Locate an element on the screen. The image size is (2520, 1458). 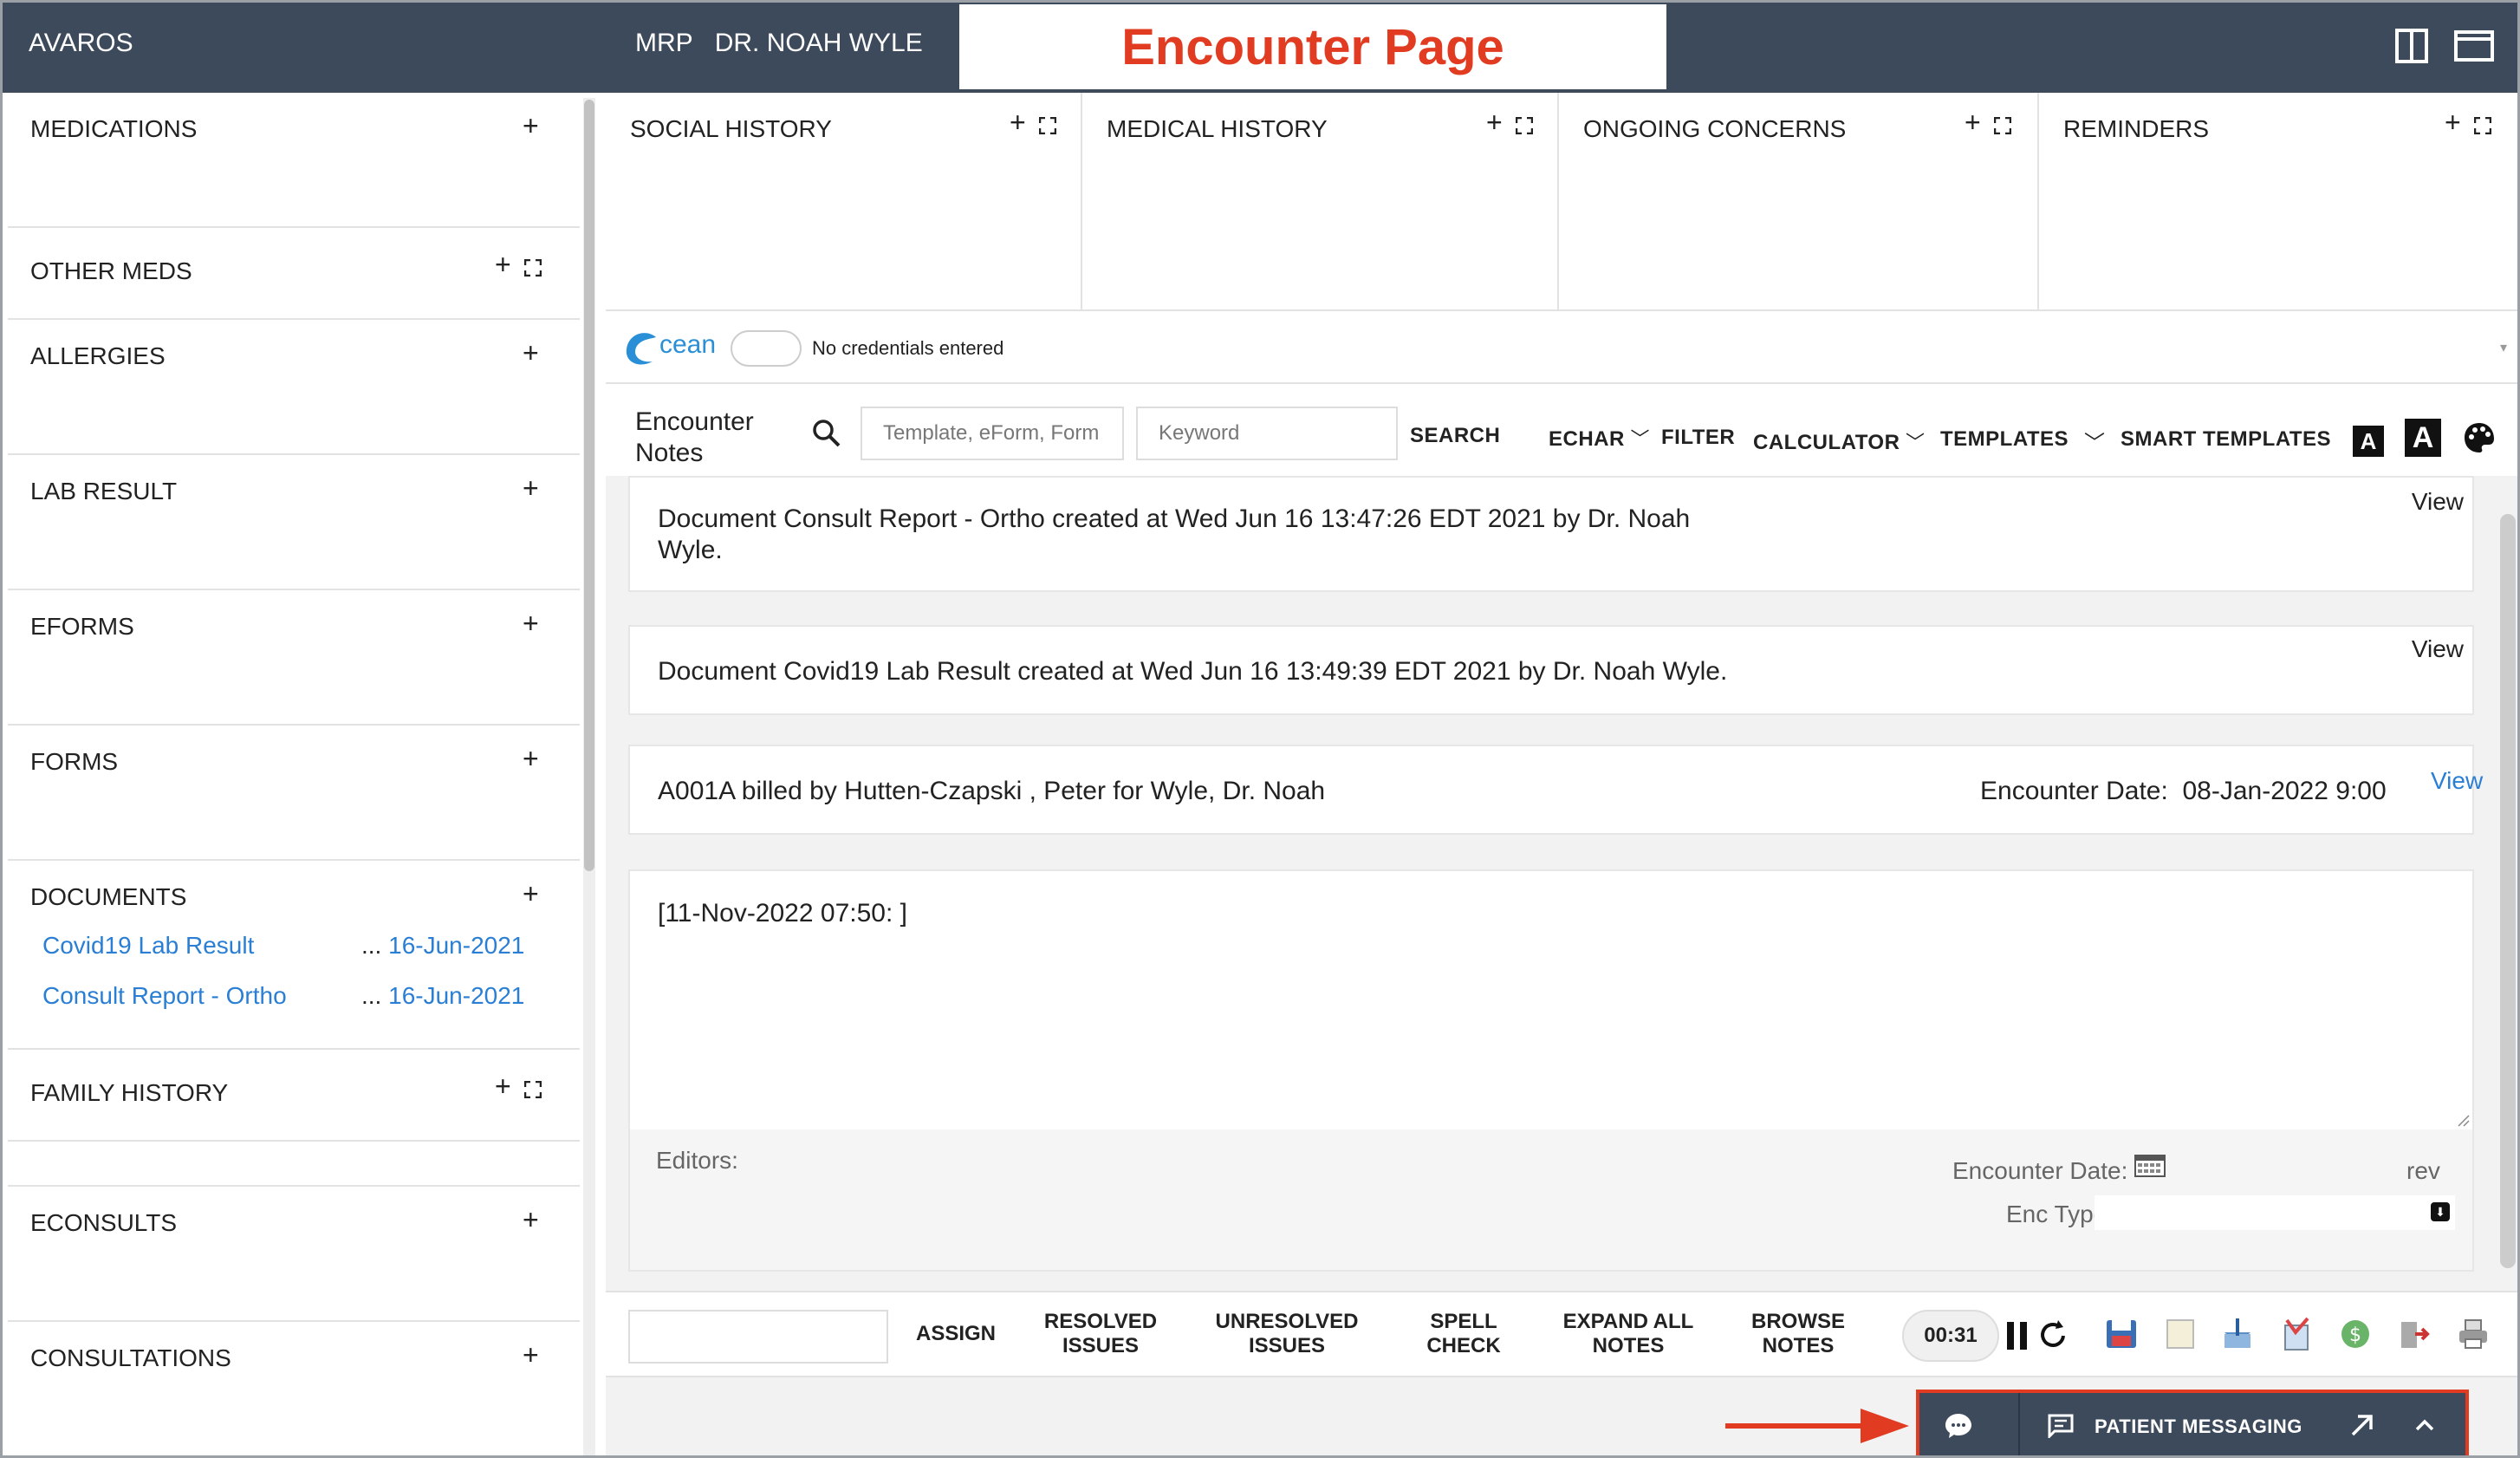
section-title: FAMILY HISTORY is located at coordinates (129, 1092).